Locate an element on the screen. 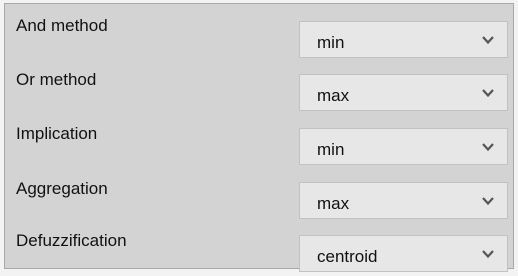 The image size is (518, 276). aggregation-select: max is located at coordinates (403, 200).